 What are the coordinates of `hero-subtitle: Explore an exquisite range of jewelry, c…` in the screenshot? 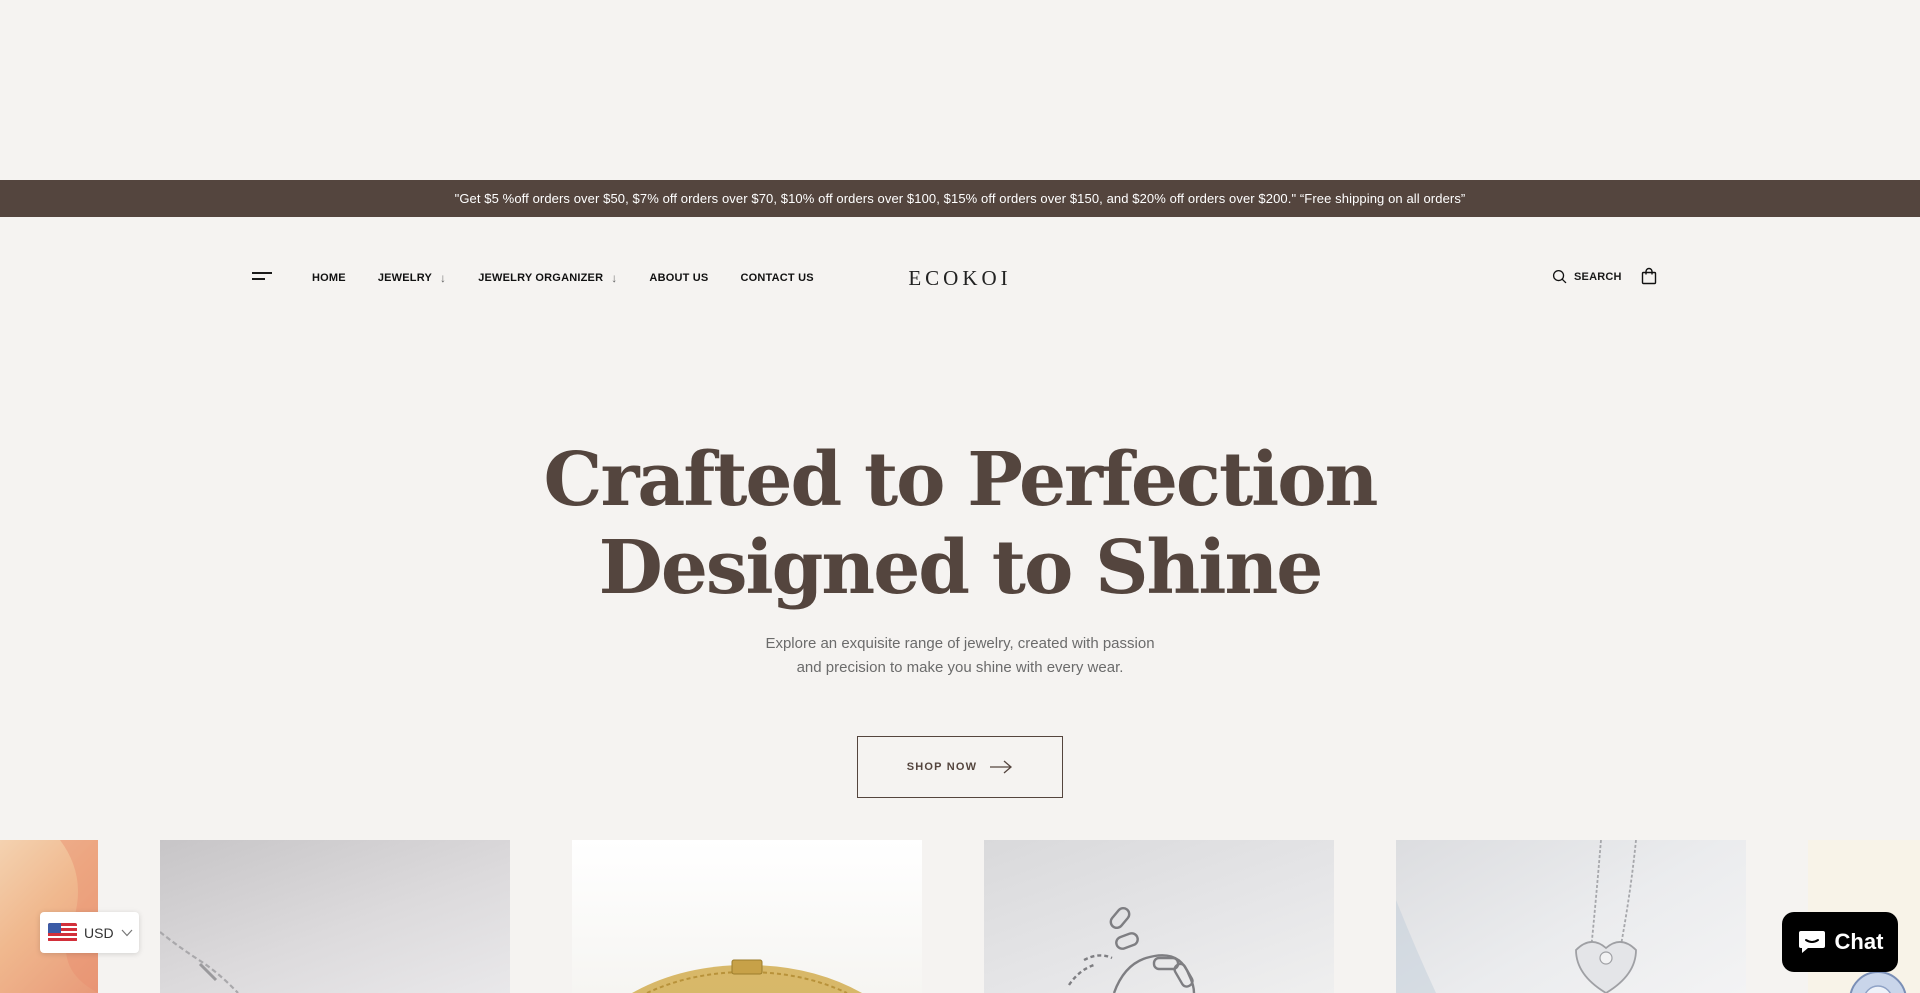 It's located at (960, 656).